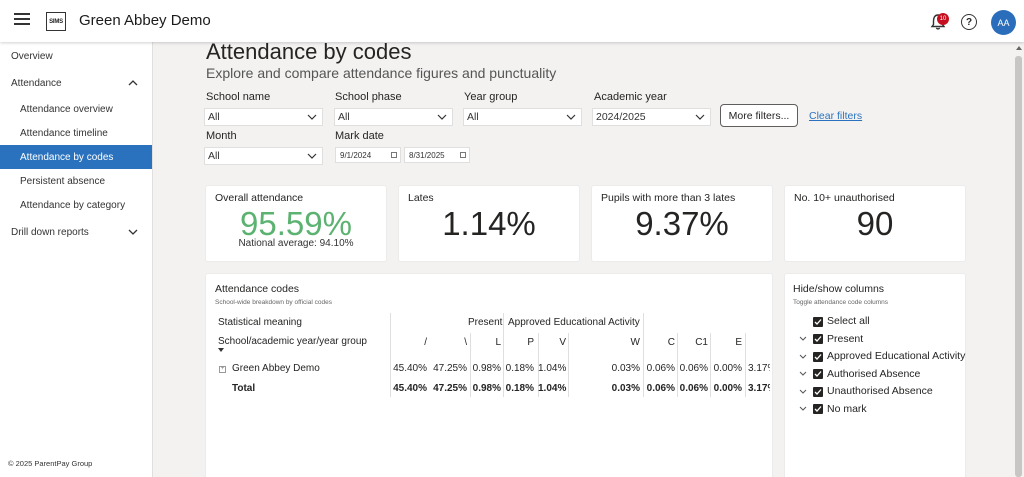 The image size is (1024, 477). What do you see at coordinates (76, 56) in the screenshot?
I see `sidebar-item-overview: Overview` at bounding box center [76, 56].